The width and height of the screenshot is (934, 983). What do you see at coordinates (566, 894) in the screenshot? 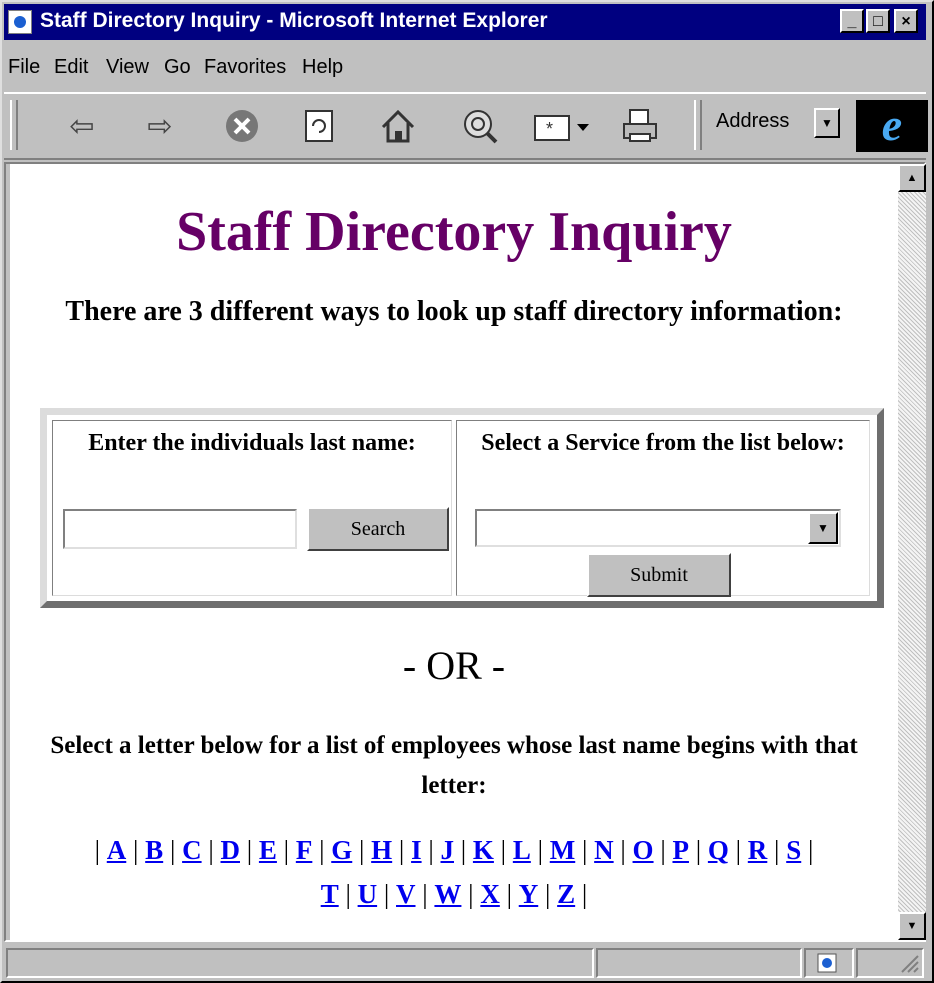
I see `letter-link-z: Z` at bounding box center [566, 894].